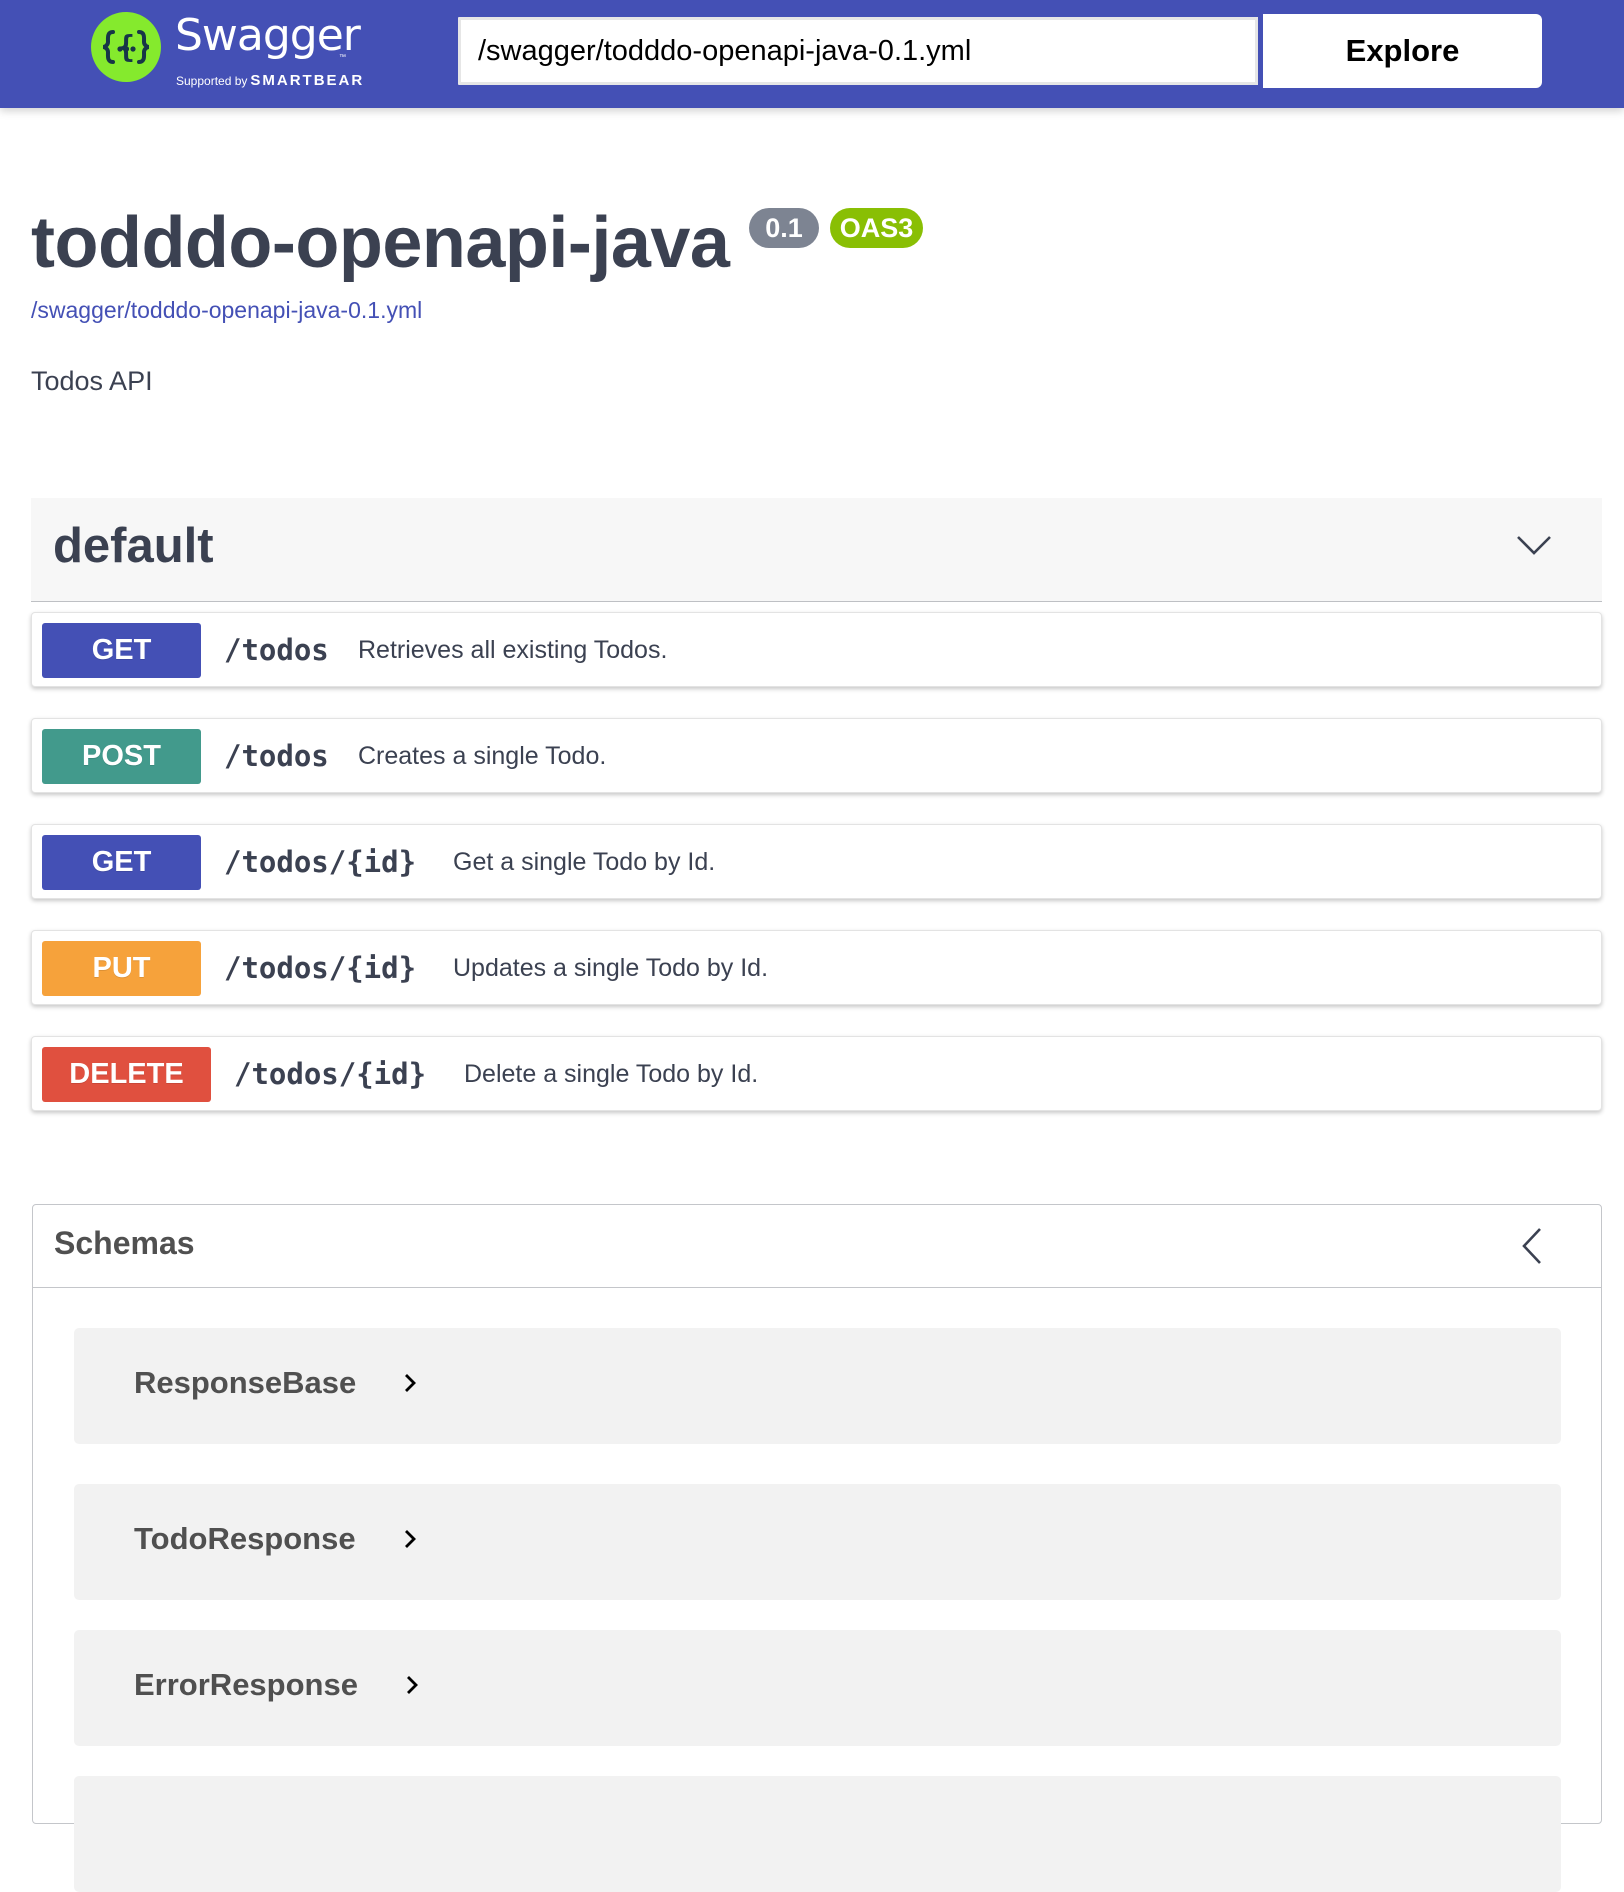 The width and height of the screenshot is (1624, 1892). What do you see at coordinates (124, 1243) in the screenshot?
I see `schemas-title: Schemas` at bounding box center [124, 1243].